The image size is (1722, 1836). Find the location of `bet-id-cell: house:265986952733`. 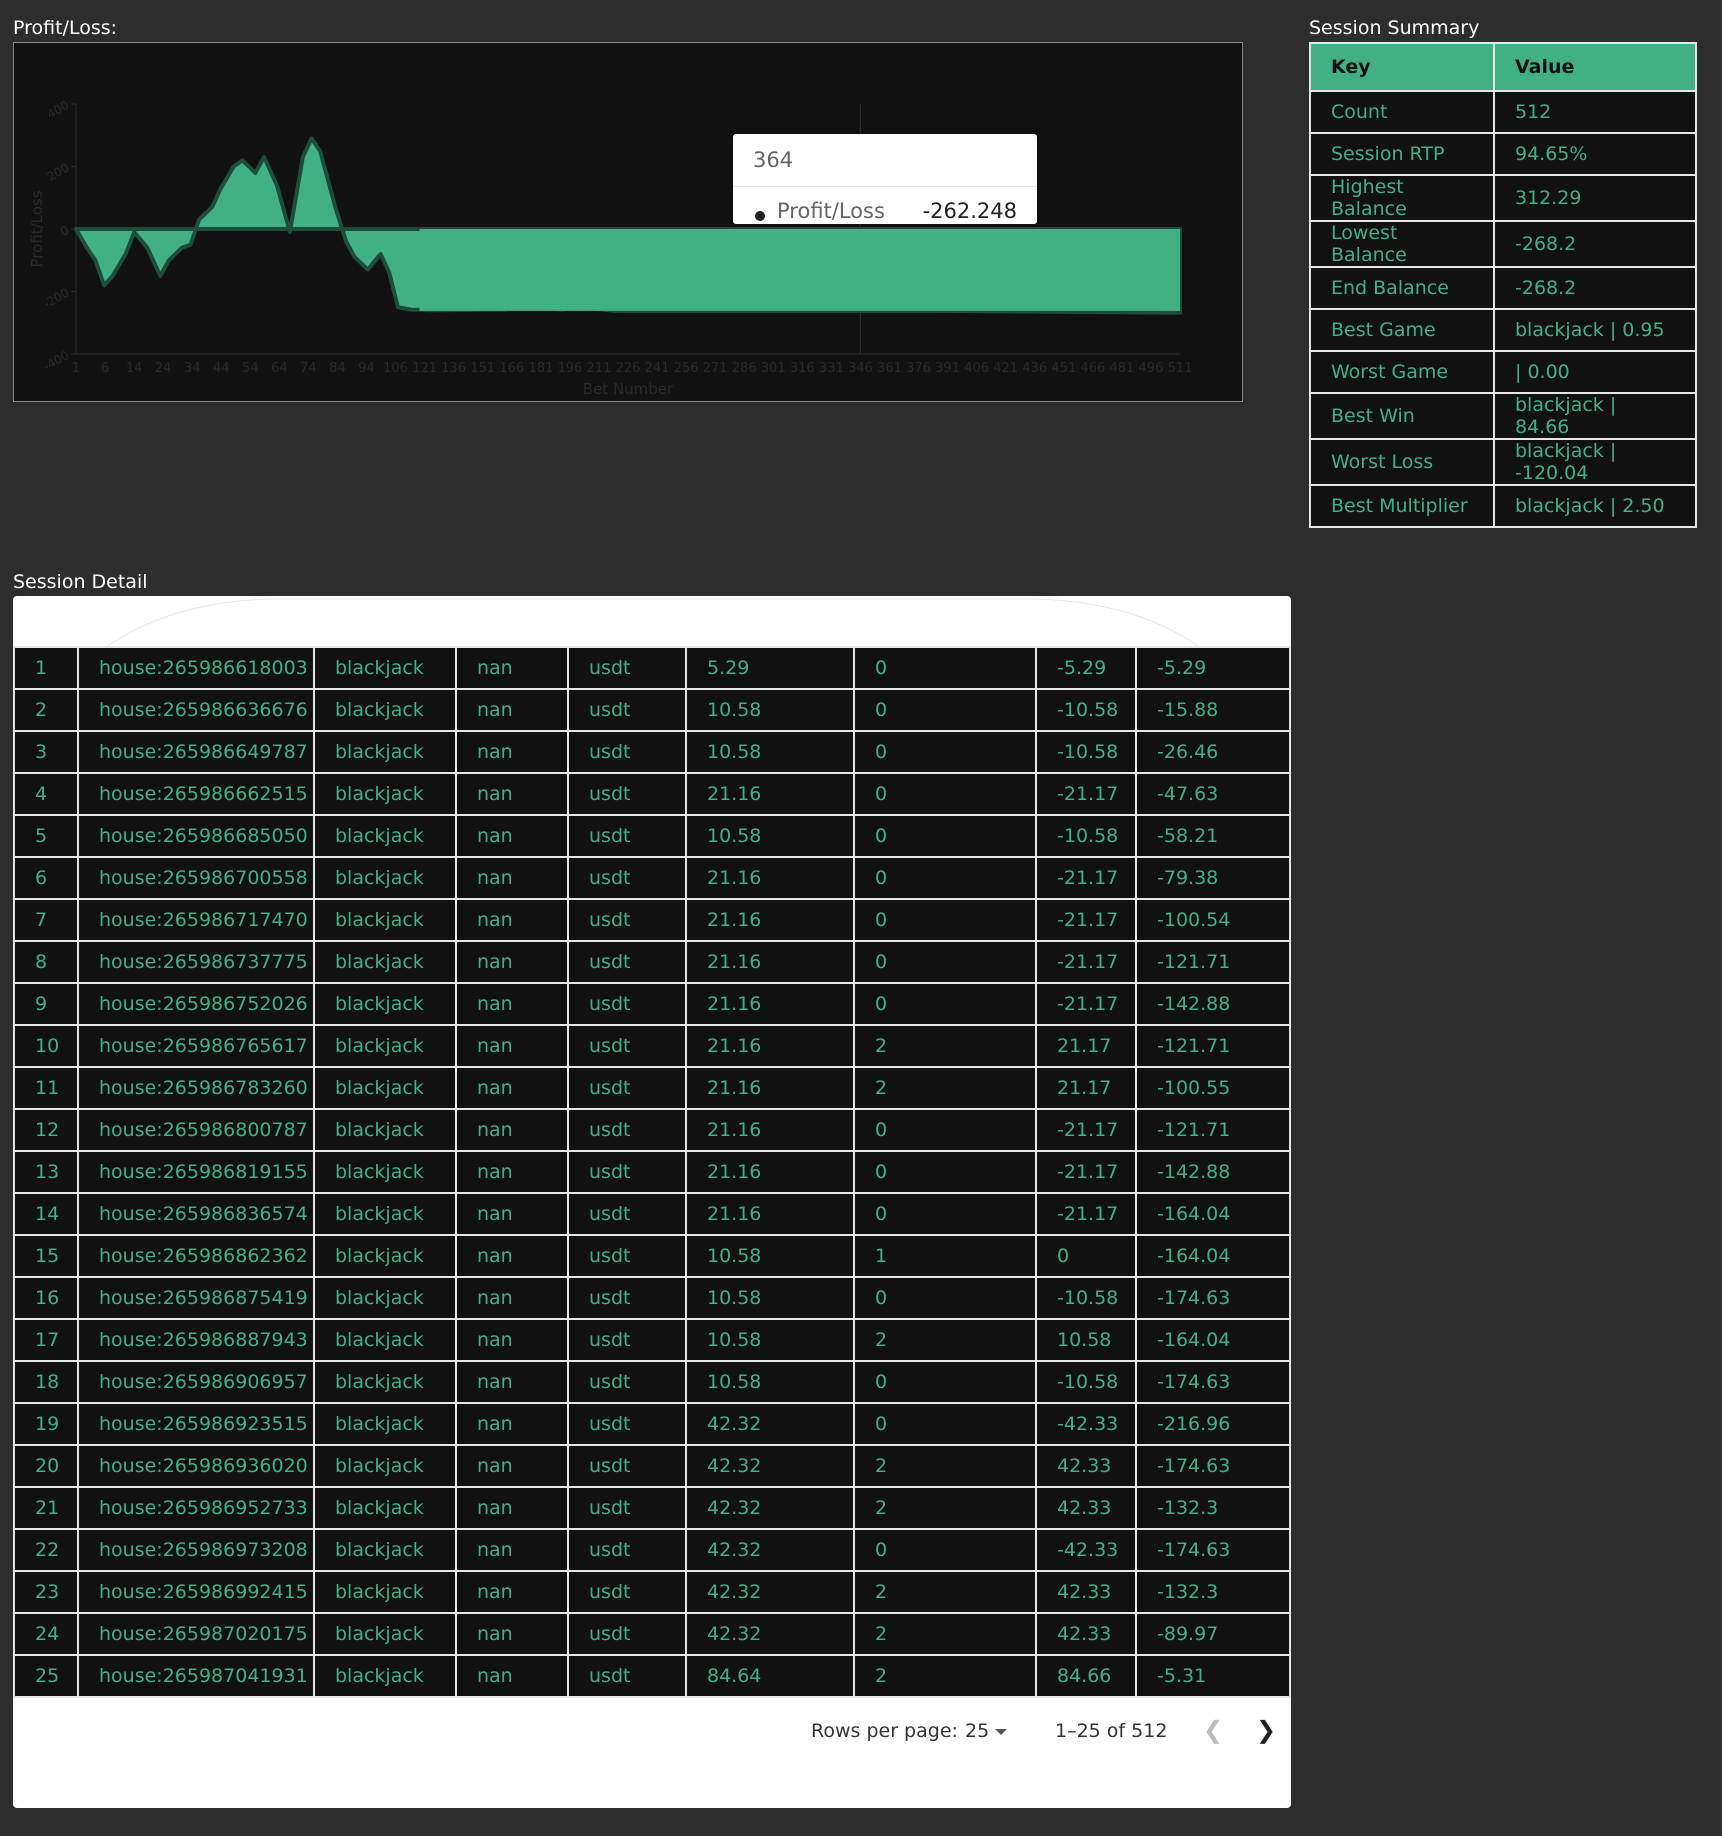

bet-id-cell: house:265986952733 is located at coordinates (196, 1508).